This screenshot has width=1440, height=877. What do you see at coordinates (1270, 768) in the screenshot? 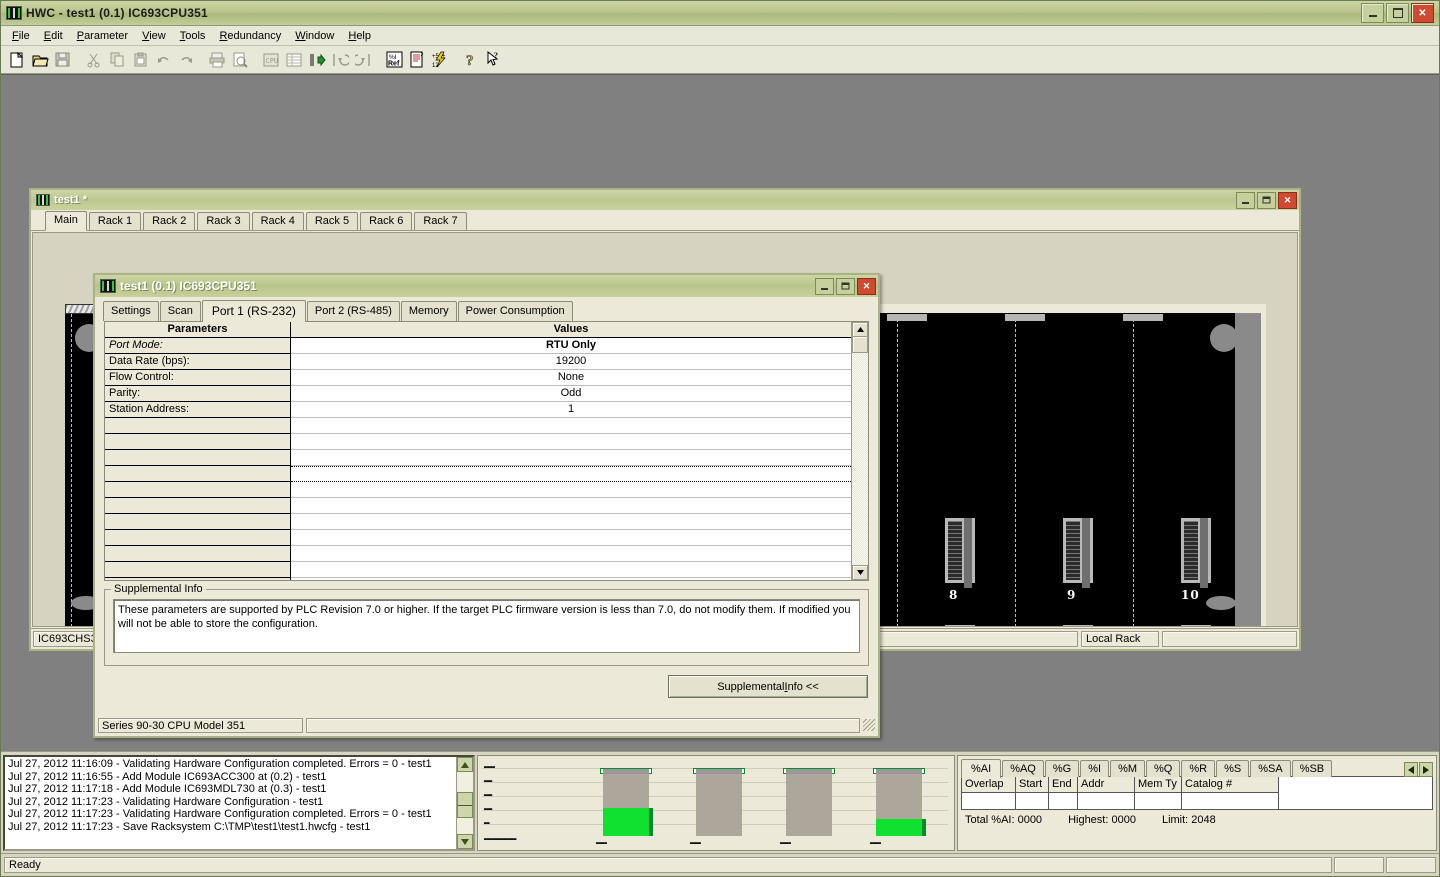
I see `tab-sa: %SA` at bounding box center [1270, 768].